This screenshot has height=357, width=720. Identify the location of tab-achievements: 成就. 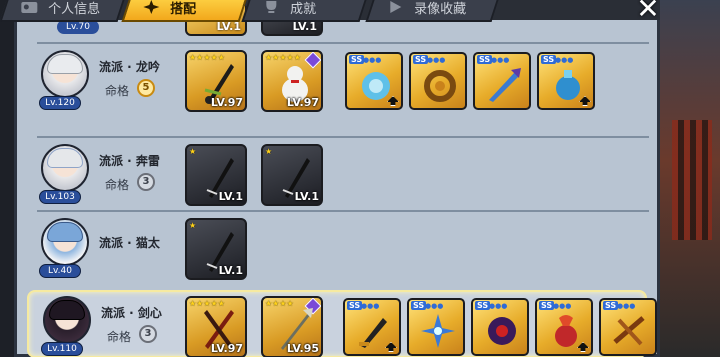
(305, 11).